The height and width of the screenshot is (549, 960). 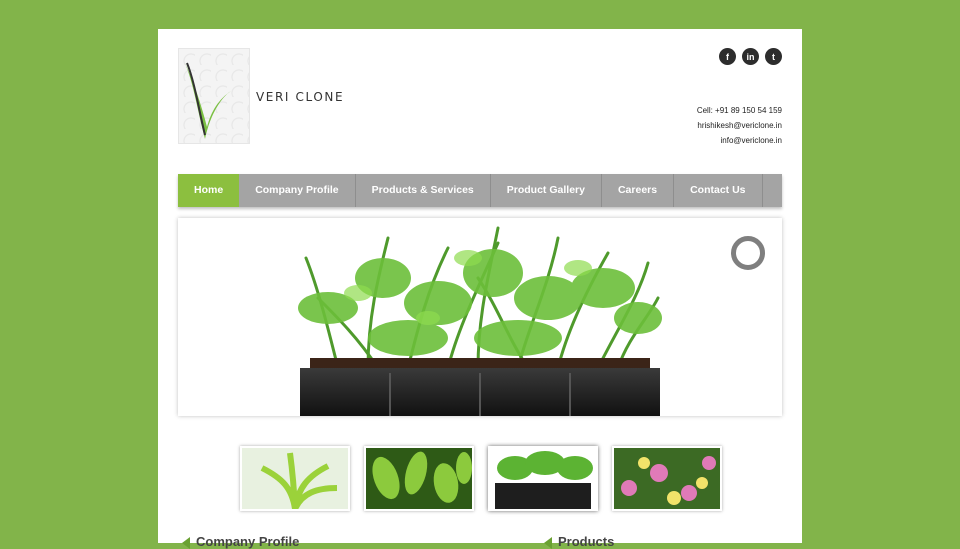 What do you see at coordinates (295, 478) in the screenshot?
I see `thumb-sprout` at bounding box center [295, 478].